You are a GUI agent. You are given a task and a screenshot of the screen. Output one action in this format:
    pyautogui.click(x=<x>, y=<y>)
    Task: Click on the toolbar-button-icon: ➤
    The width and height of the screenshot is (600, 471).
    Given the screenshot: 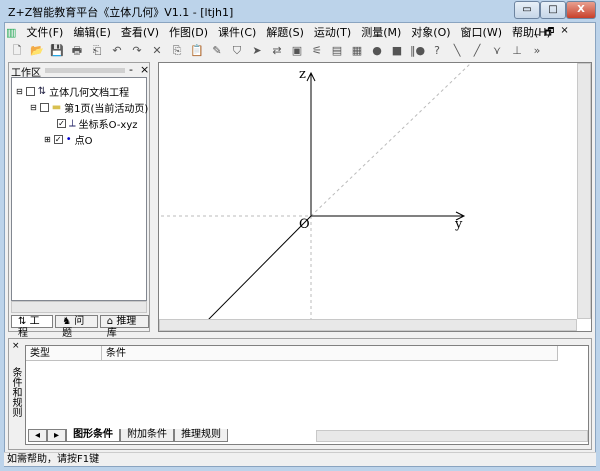 What is the action you would take?
    pyautogui.click(x=257, y=51)
    